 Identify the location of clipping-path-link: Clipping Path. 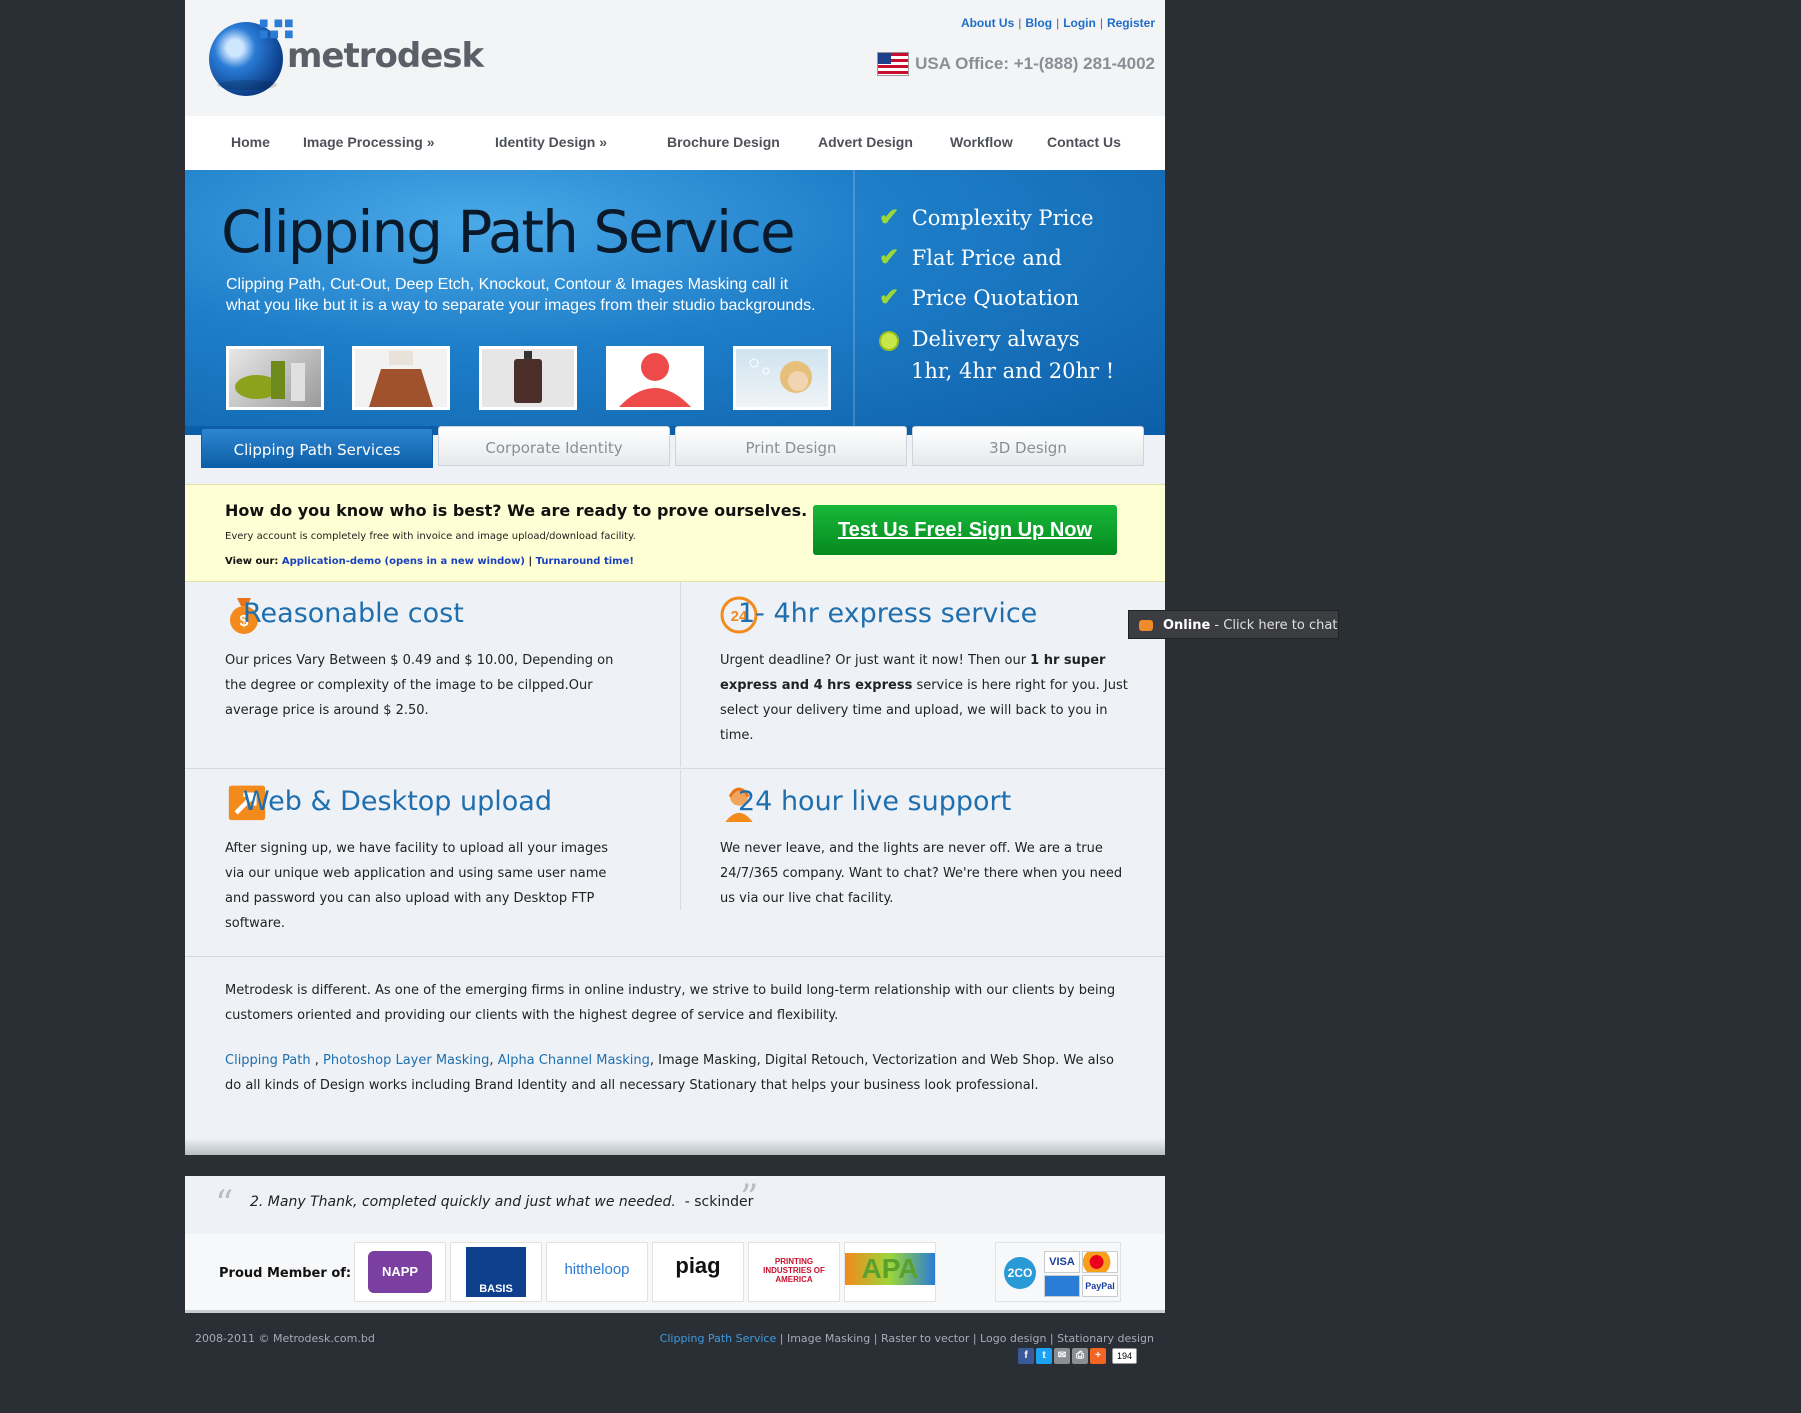
(268, 1060).